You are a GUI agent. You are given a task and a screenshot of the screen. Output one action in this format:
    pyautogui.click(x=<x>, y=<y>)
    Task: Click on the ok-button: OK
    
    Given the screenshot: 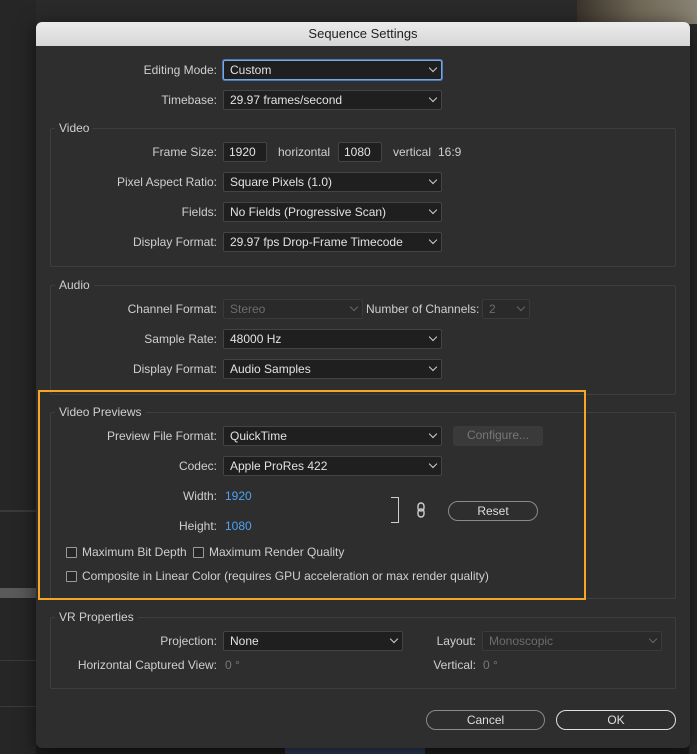 What is the action you would take?
    pyautogui.click(x=616, y=720)
    